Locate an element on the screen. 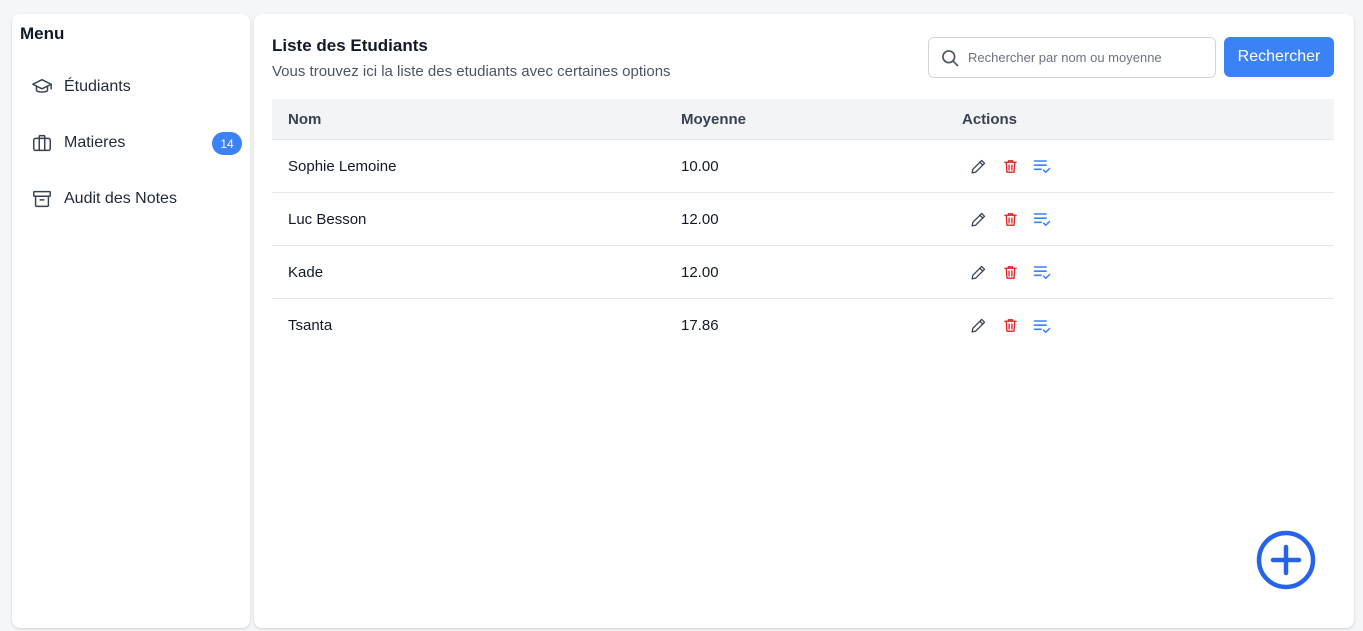 The width and height of the screenshot is (1363, 631). sidebar-item-audit-des-notes: Audit des Notes is located at coordinates (131, 199).